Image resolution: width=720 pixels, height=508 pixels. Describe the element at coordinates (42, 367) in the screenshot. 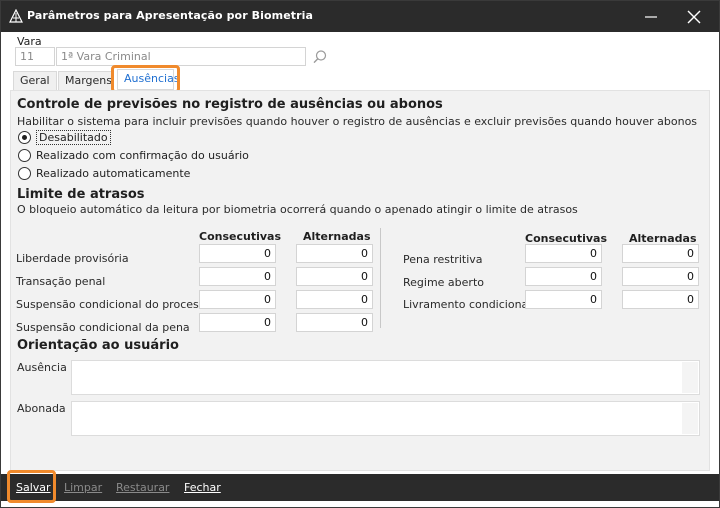

I see `ausencia-label: Ausência` at that location.